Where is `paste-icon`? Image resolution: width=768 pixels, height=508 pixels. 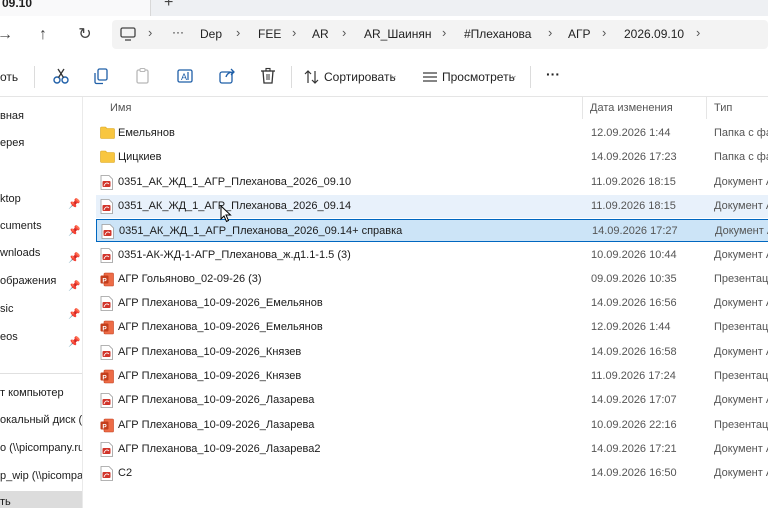 paste-icon is located at coordinates (143, 76).